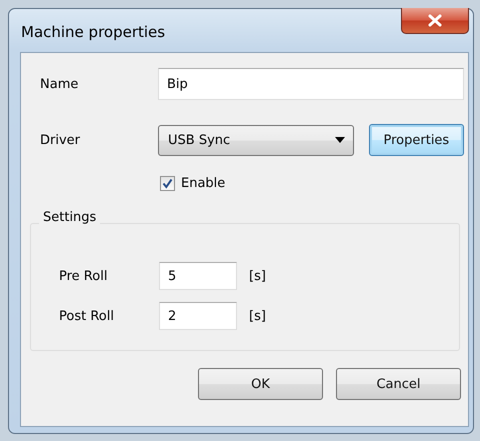  Describe the element at coordinates (256, 140) in the screenshot. I see `driver-dropdown: USB Sync` at that location.